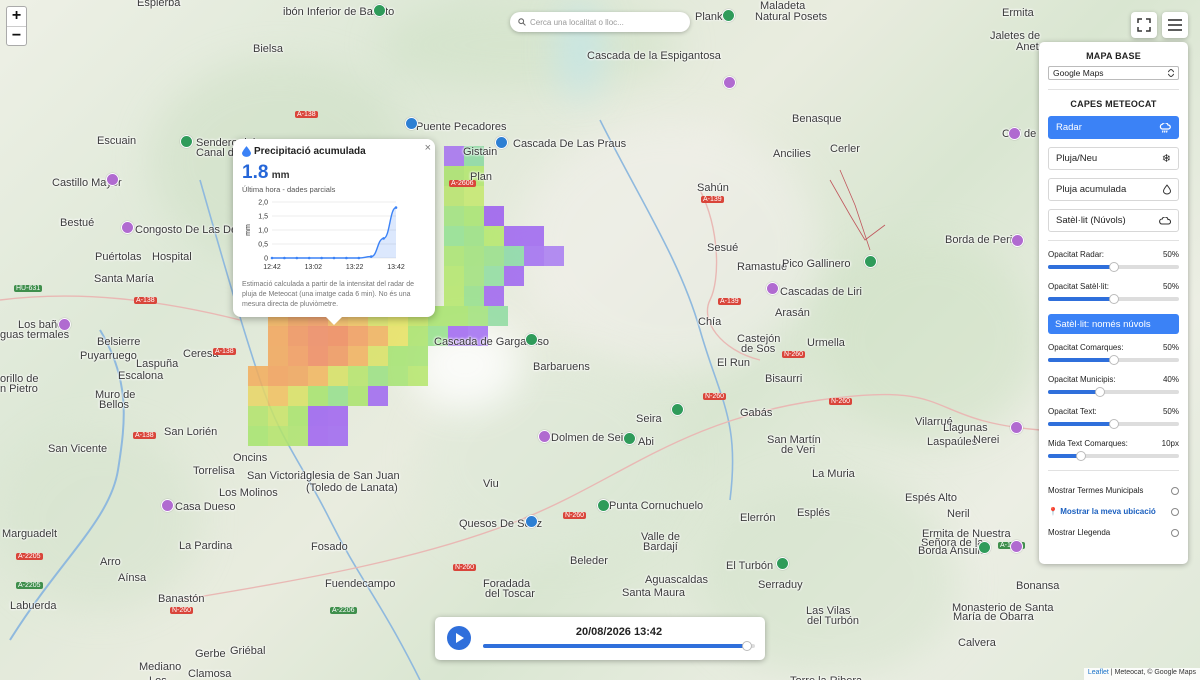  Describe the element at coordinates (1113, 73) in the screenshot. I see `base-map-select: Google Maps` at that location.